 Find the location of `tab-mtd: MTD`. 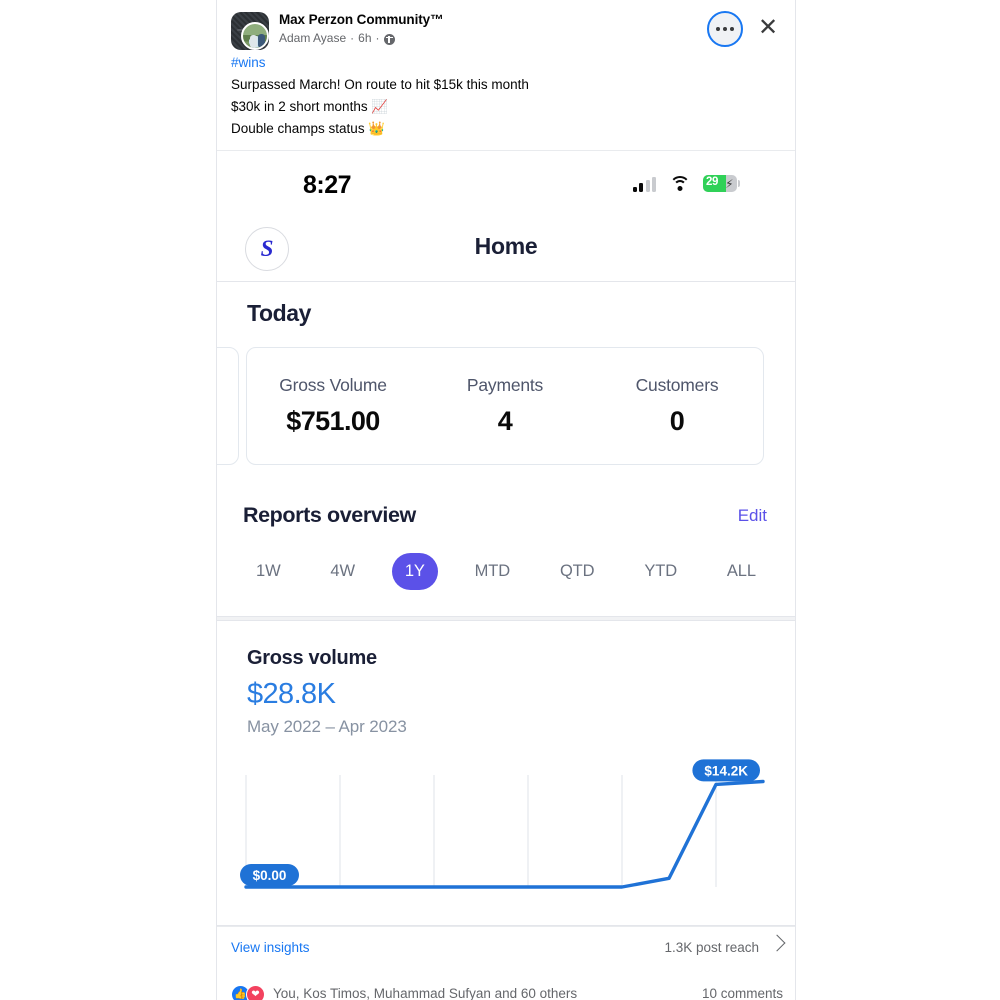

tab-mtd: MTD is located at coordinates (492, 571).